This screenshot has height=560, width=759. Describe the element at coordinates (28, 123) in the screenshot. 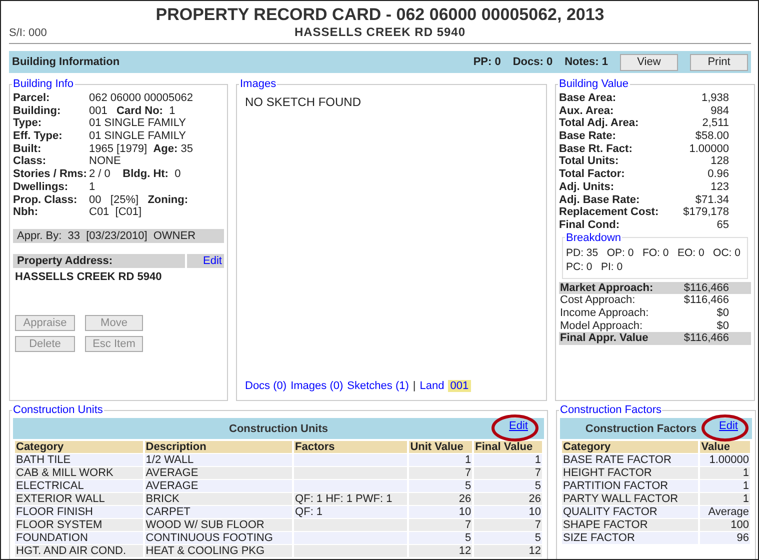

I see `field-label: Type:` at that location.